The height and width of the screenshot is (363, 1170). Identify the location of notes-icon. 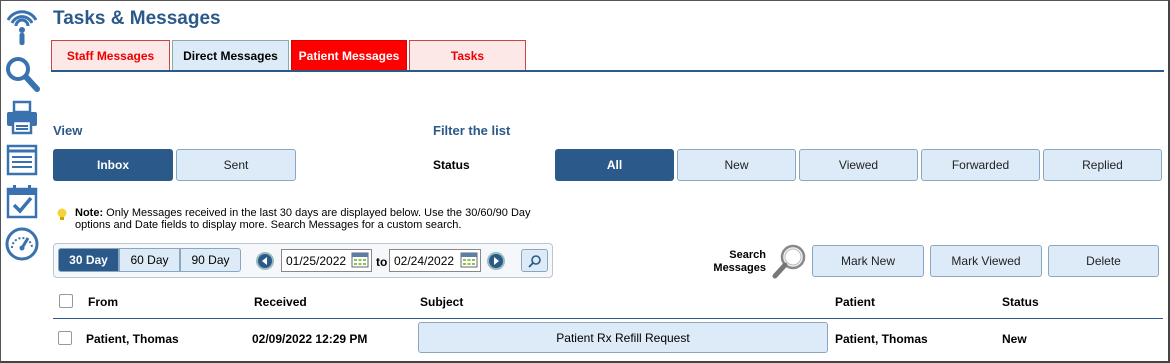
(22, 160).